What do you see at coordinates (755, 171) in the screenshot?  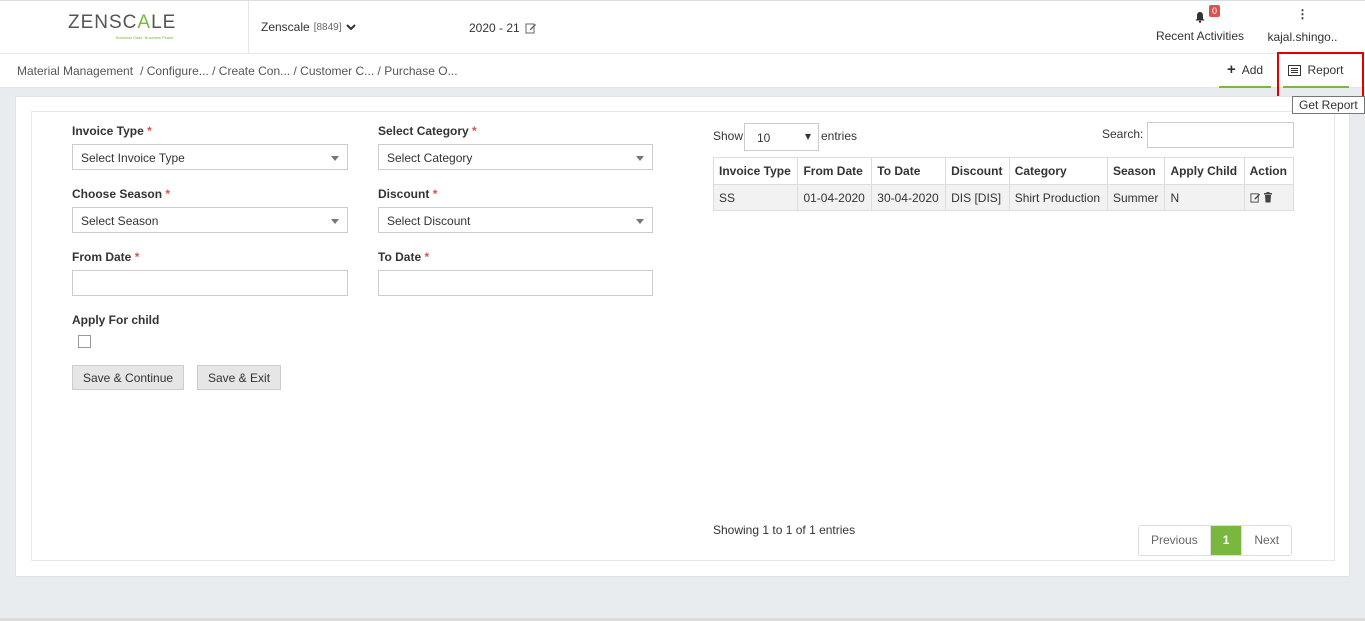 I see `column-header: Invoice Type` at bounding box center [755, 171].